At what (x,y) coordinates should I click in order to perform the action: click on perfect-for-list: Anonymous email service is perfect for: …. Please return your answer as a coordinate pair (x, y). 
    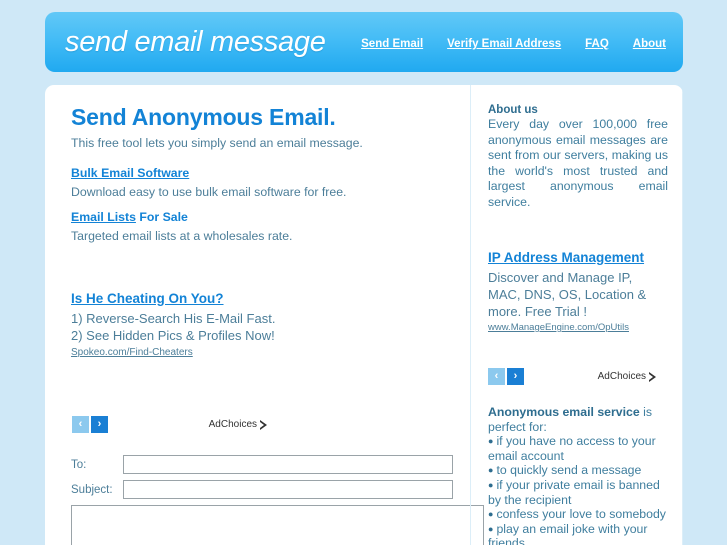
    Looking at the image, I should click on (579, 475).